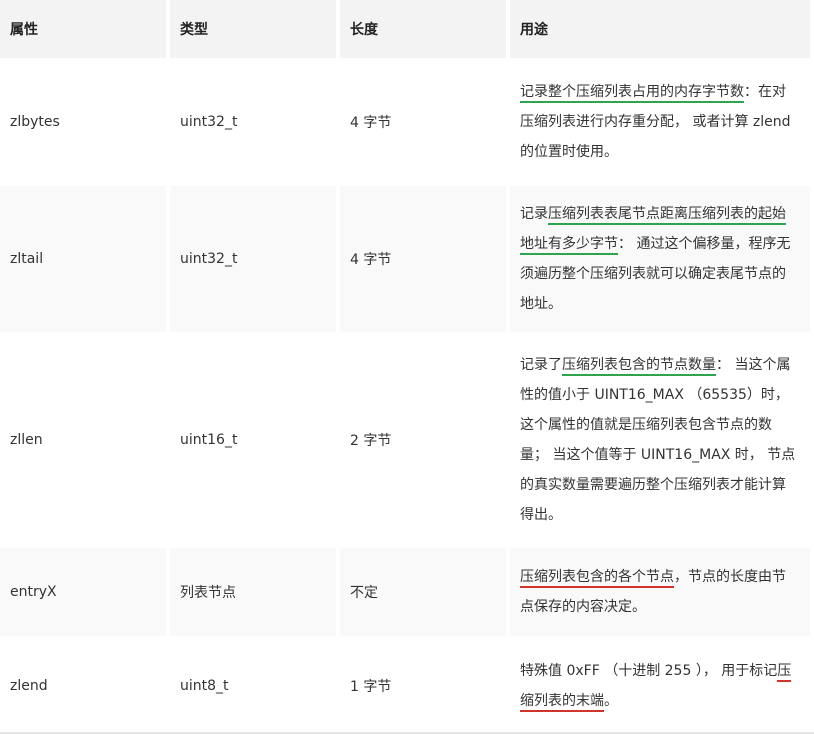 This screenshot has width=814, height=734. Describe the element at coordinates (83, 29) in the screenshot. I see `header-cell-attribute: 属性` at that location.